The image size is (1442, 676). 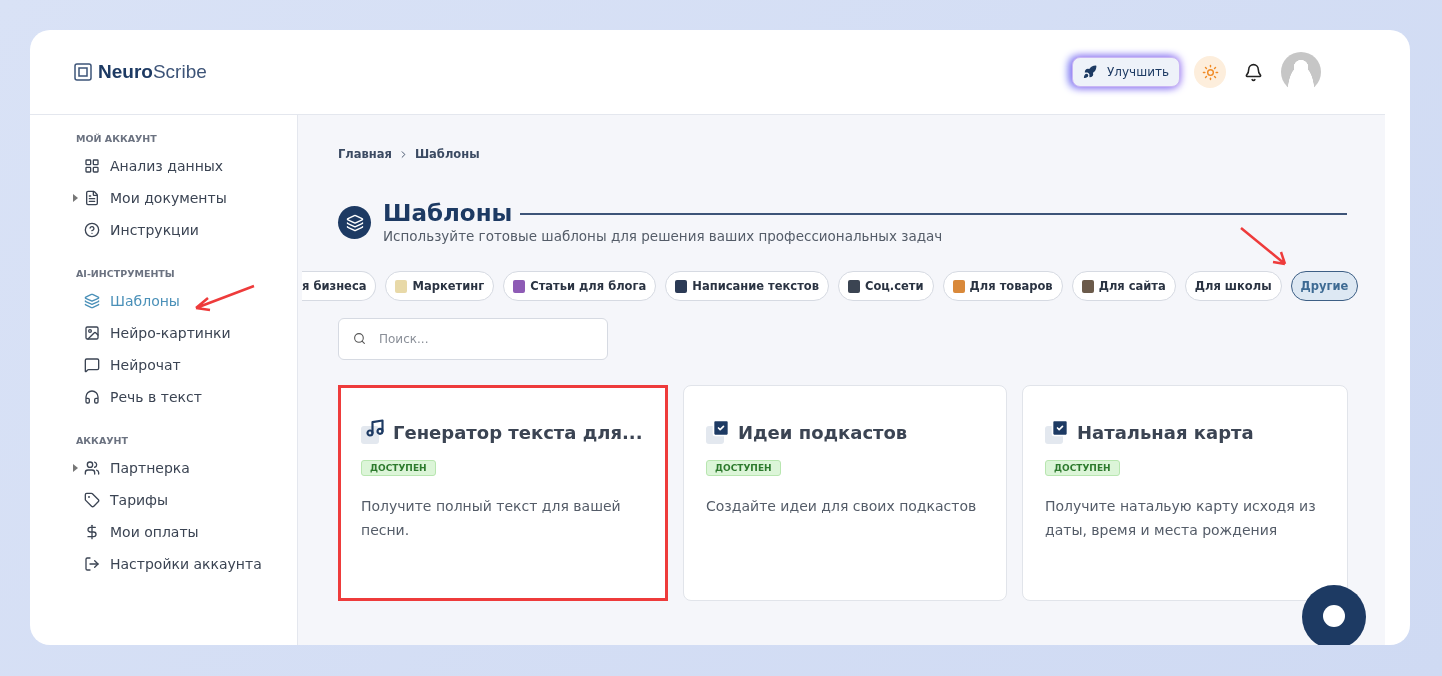 What do you see at coordinates (365, 154) in the screenshot?
I see `breadcrumb-link: Главная` at bounding box center [365, 154].